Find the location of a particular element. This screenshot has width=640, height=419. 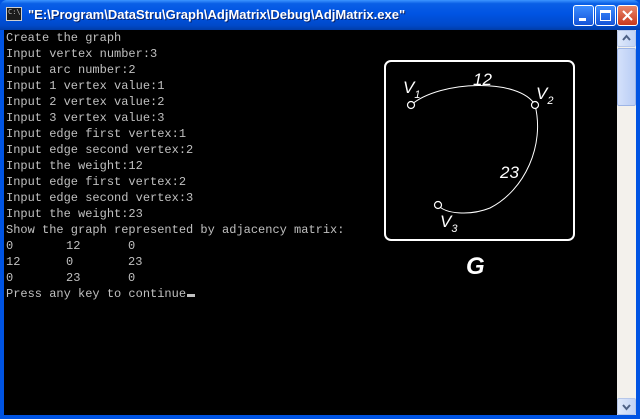

console-prompt-line: Press any key to continue is located at coordinates (101, 294).